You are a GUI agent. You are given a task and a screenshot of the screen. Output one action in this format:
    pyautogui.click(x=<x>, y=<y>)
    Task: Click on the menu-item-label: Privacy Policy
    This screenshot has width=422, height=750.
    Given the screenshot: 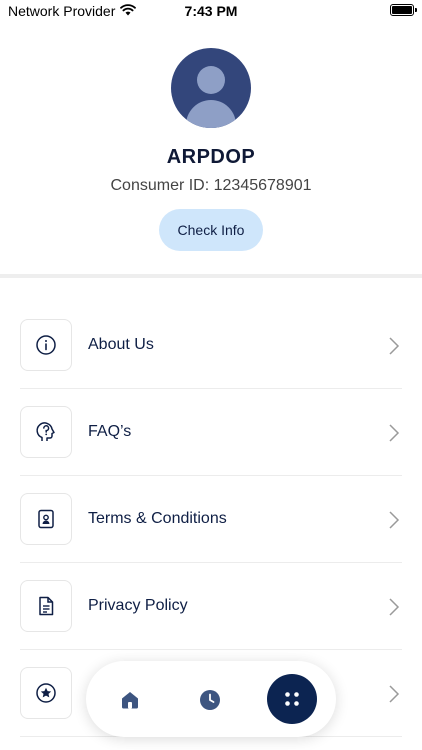 What is the action you would take?
    pyautogui.click(x=138, y=605)
    